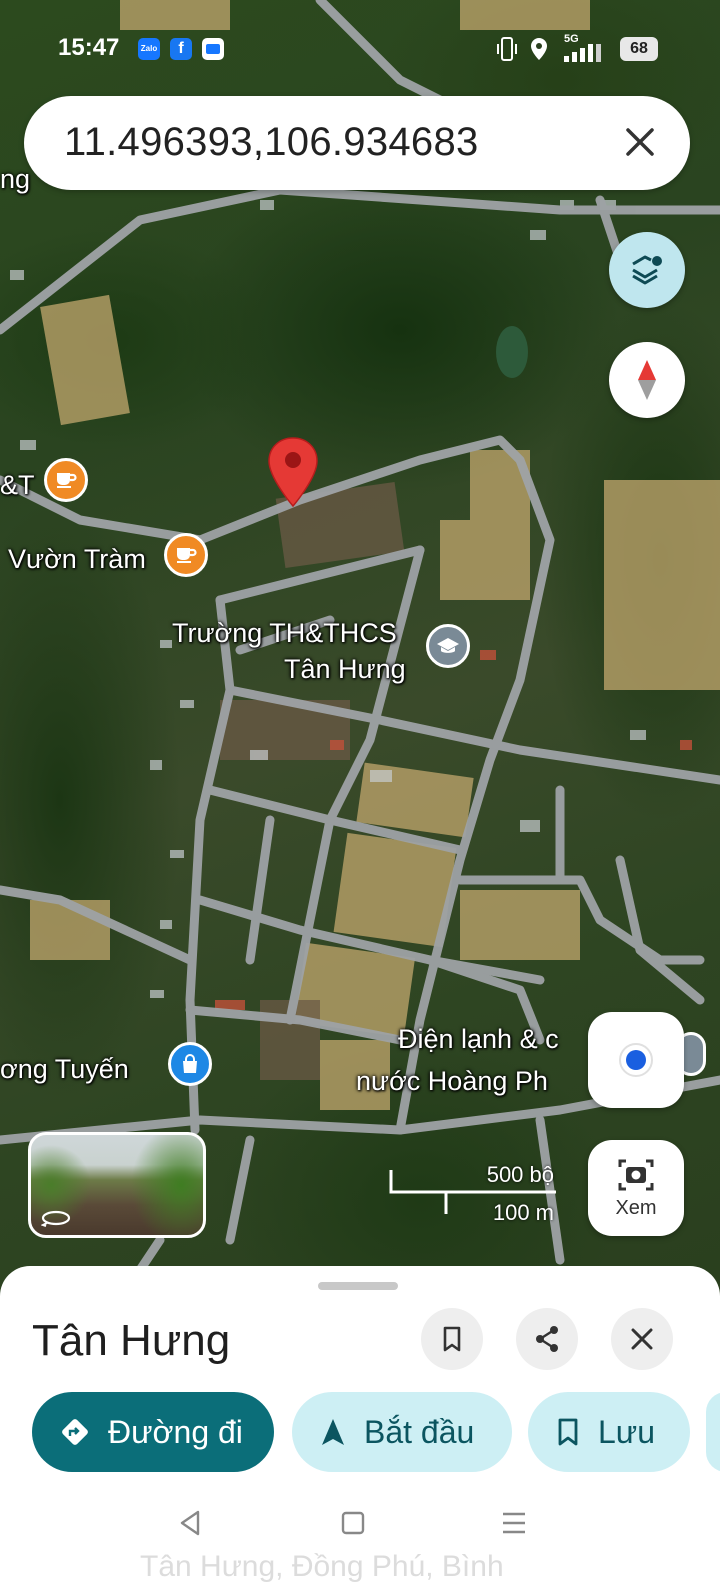 This screenshot has height=1582, width=720. Describe the element at coordinates (89, 47) in the screenshot. I see `status-time: 15:47` at that location.